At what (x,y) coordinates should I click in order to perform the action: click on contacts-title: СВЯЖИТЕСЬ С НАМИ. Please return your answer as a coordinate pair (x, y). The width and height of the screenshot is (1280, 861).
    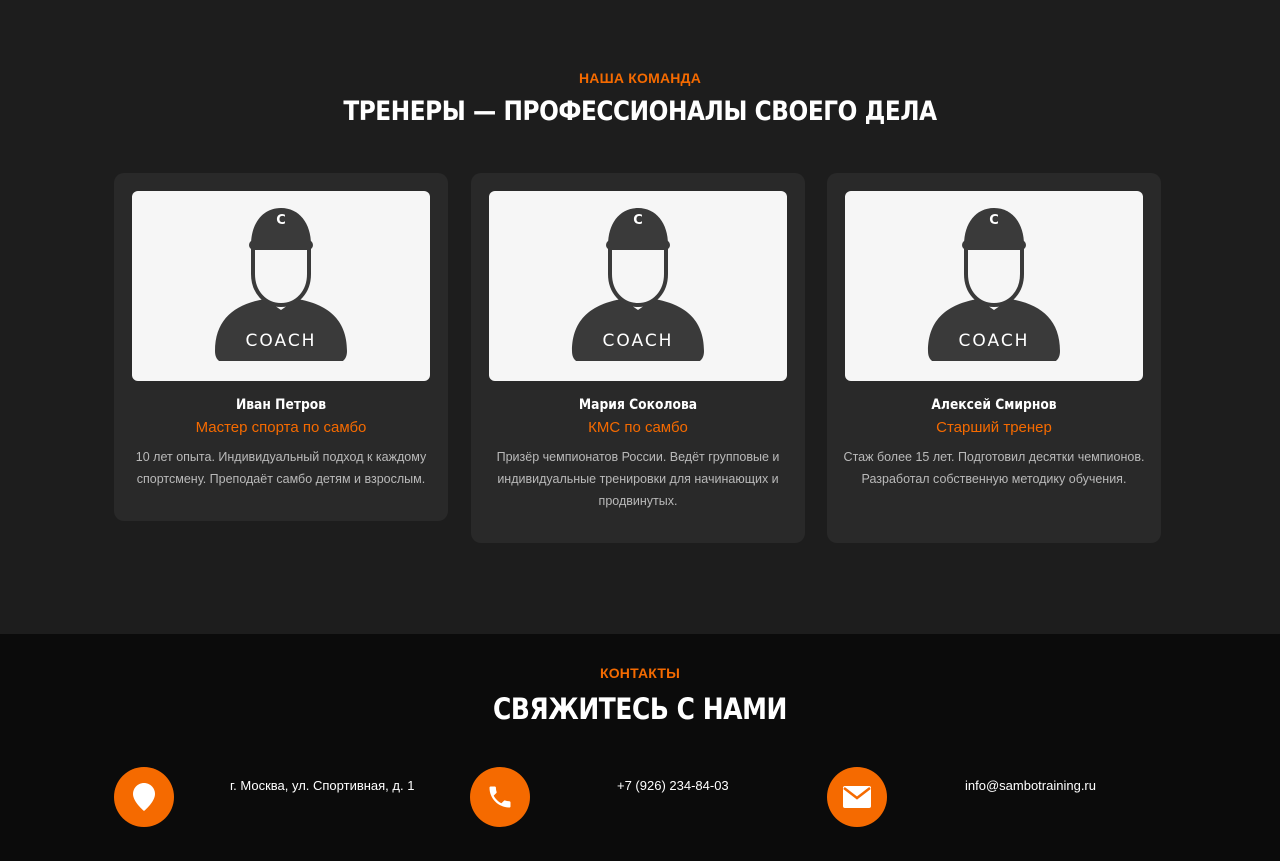
    Looking at the image, I should click on (640, 709).